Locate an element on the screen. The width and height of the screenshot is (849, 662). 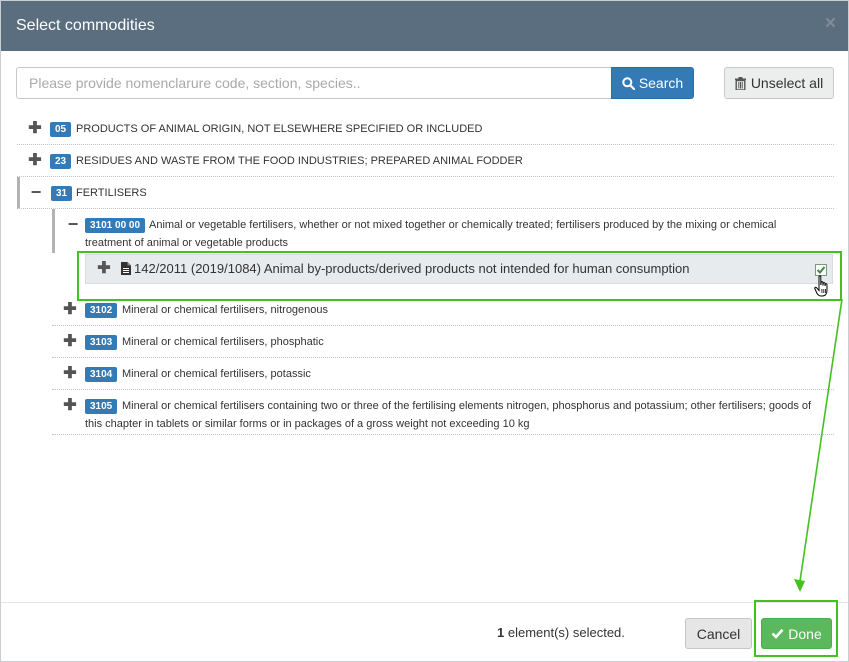
search-button: Search is located at coordinates (652, 83).